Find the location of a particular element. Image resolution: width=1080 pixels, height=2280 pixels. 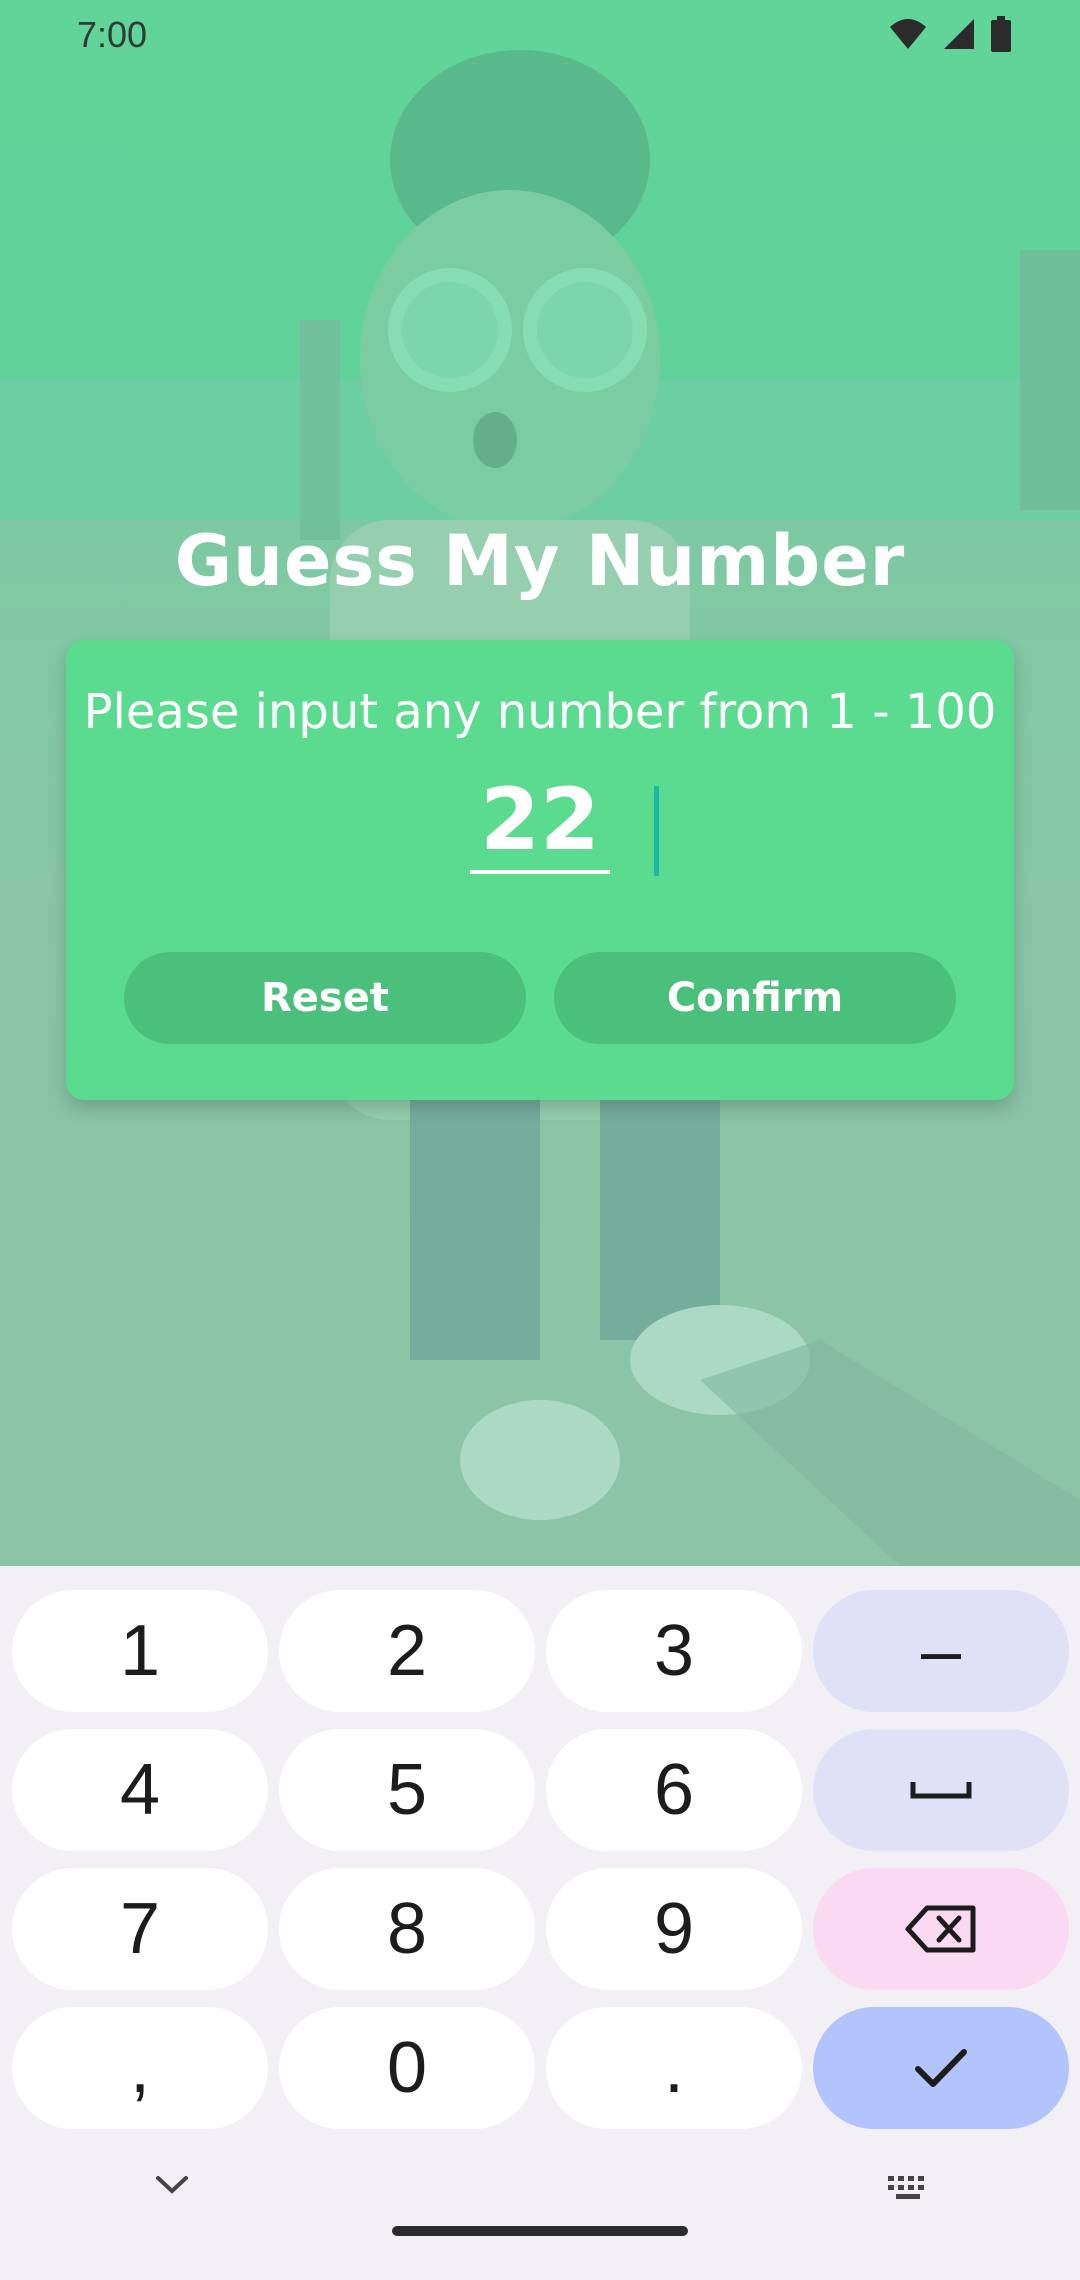

wifi-icon is located at coordinates (908, 36).